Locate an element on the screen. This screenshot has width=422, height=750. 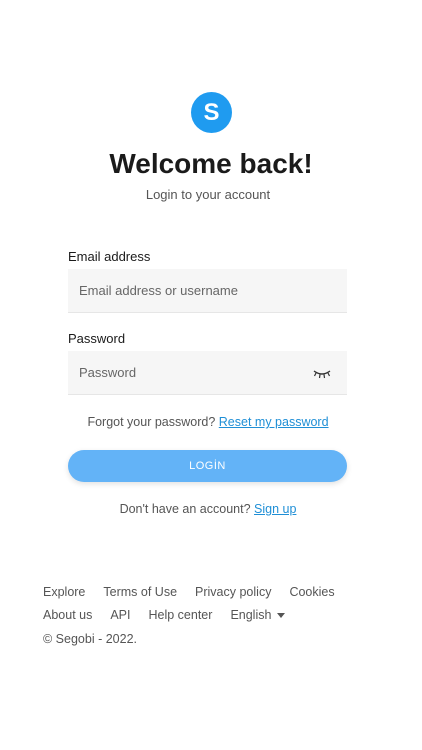
footer-link-cookies: Cookies is located at coordinates (311, 592).